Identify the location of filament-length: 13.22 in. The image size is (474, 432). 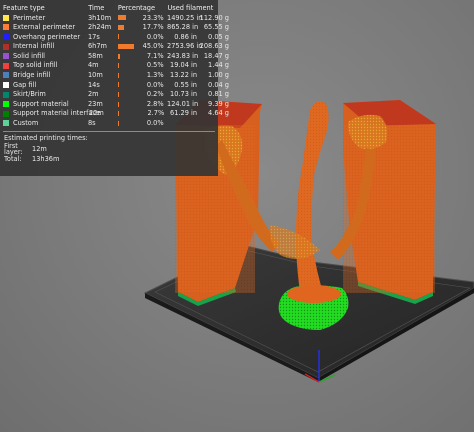
(183, 75).